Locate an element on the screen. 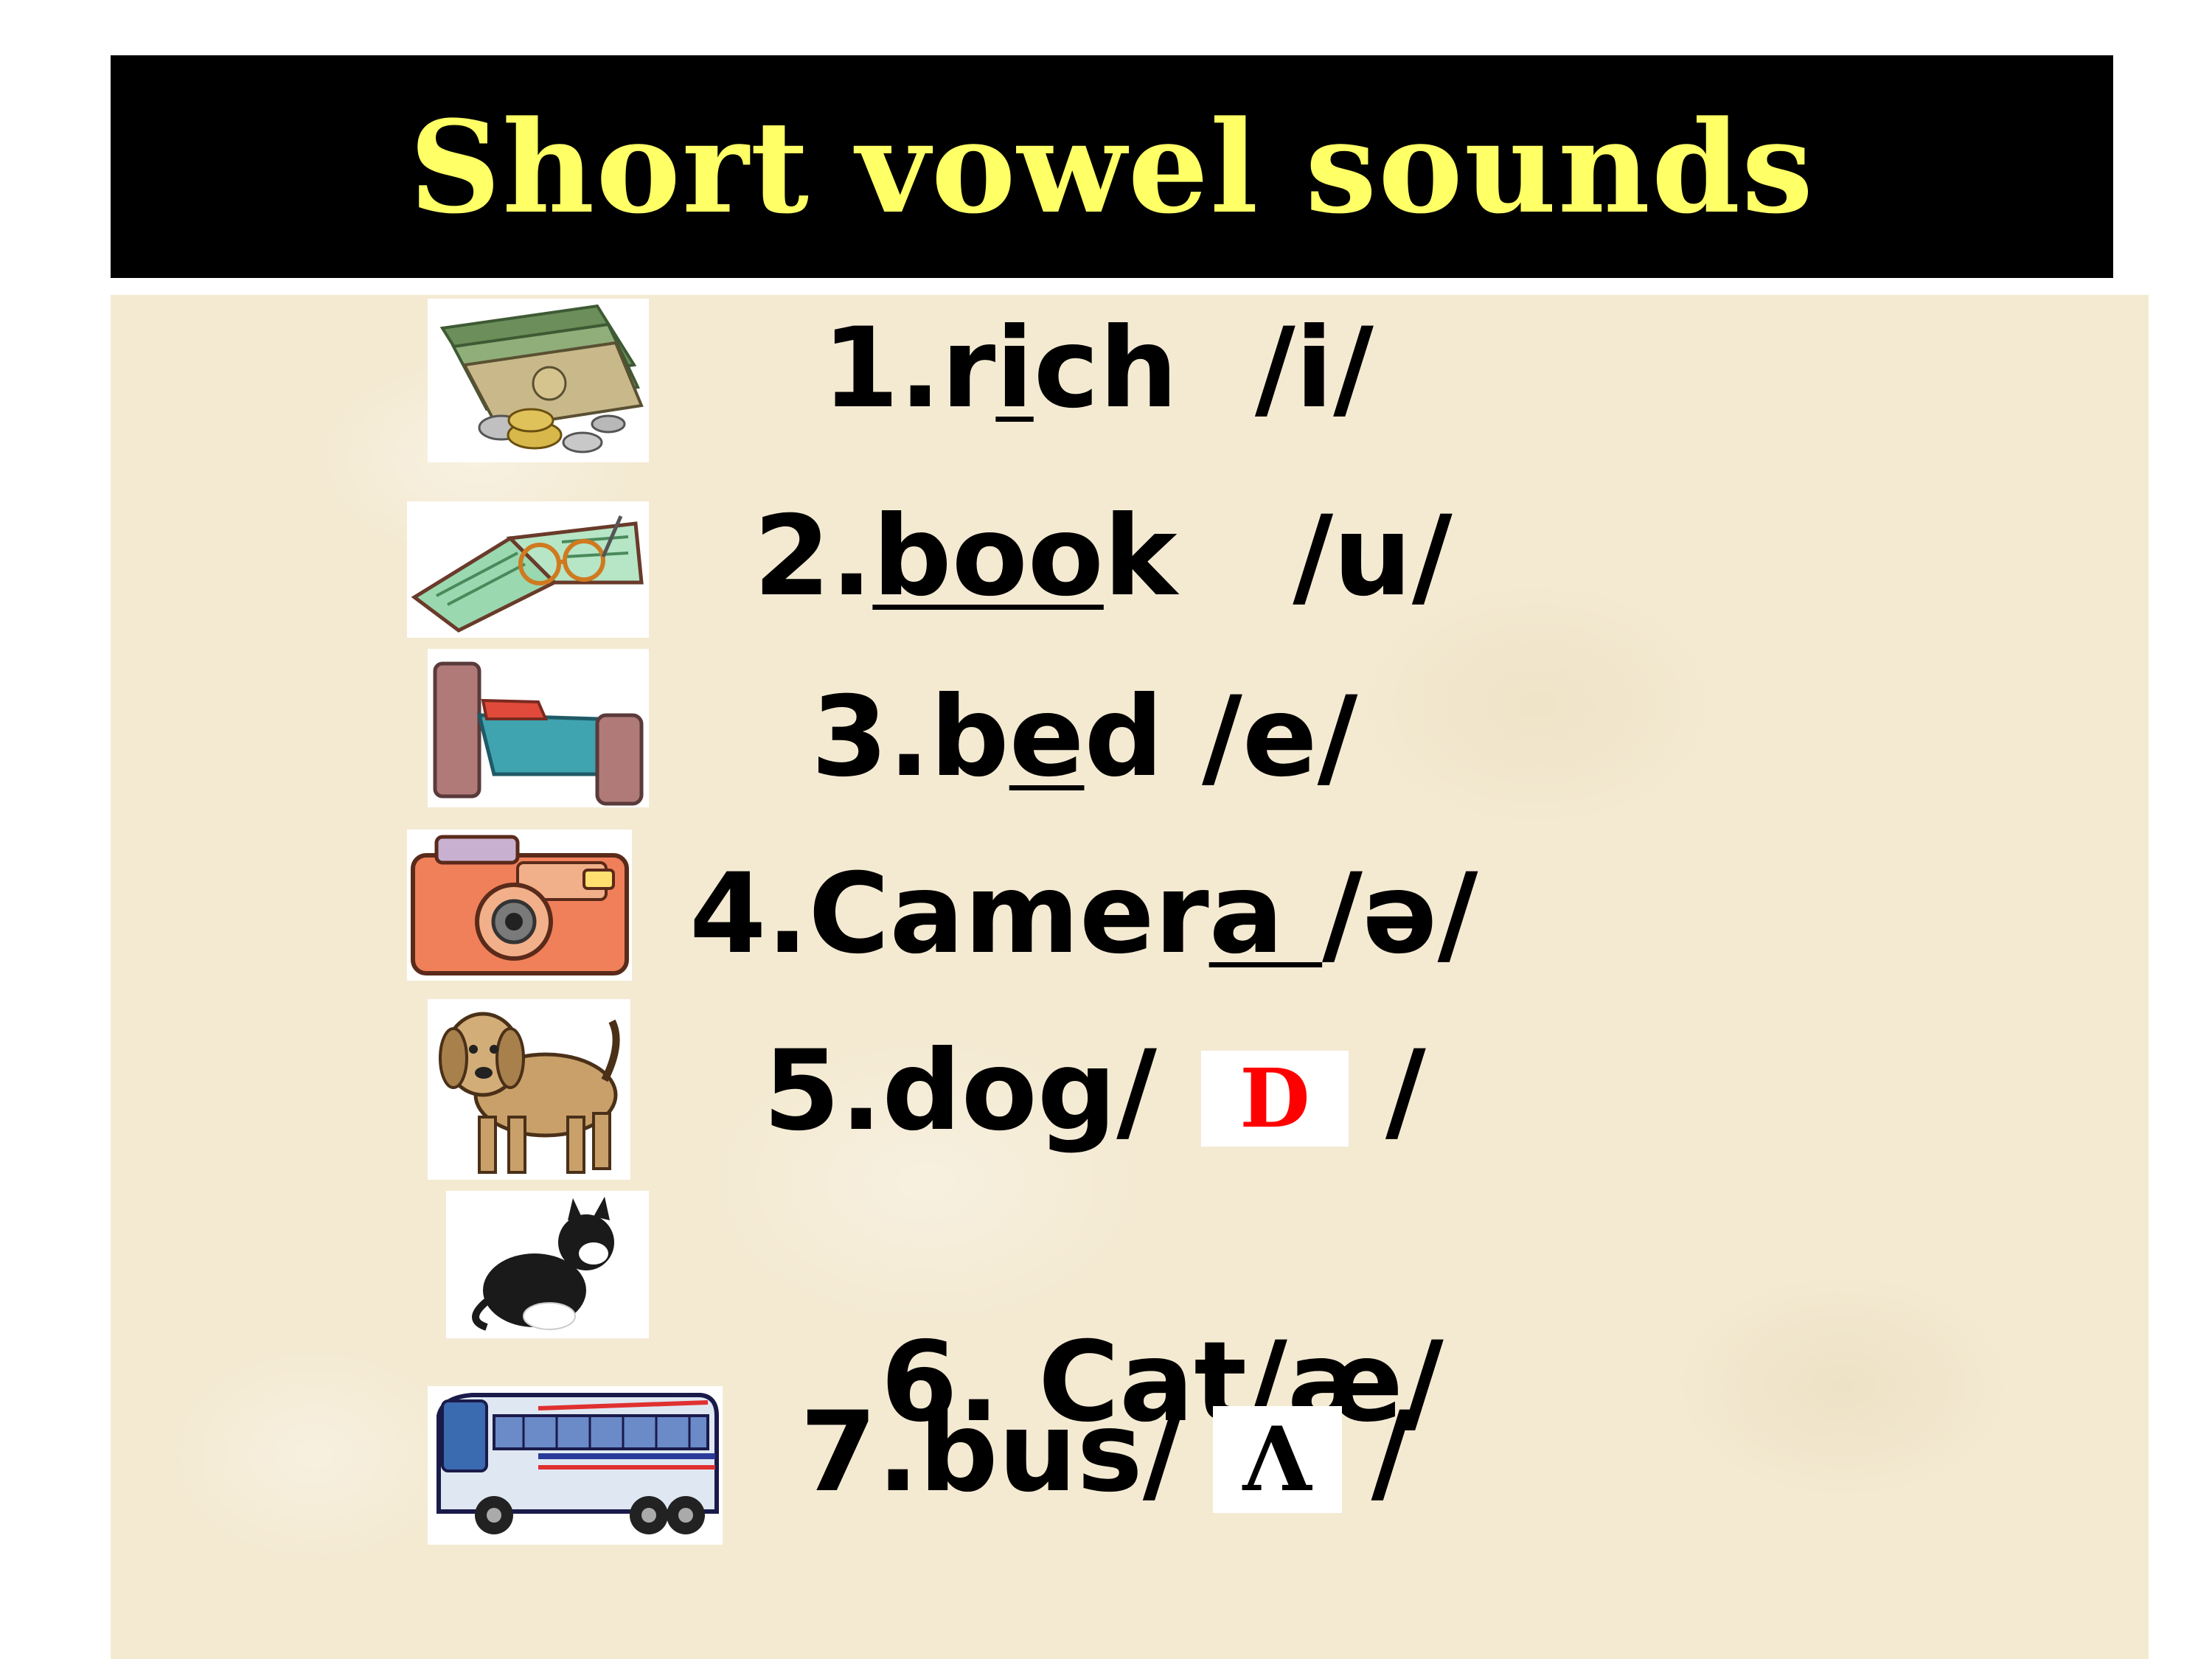 The image size is (2212, 1659). item-number: 4. is located at coordinates (749, 914).